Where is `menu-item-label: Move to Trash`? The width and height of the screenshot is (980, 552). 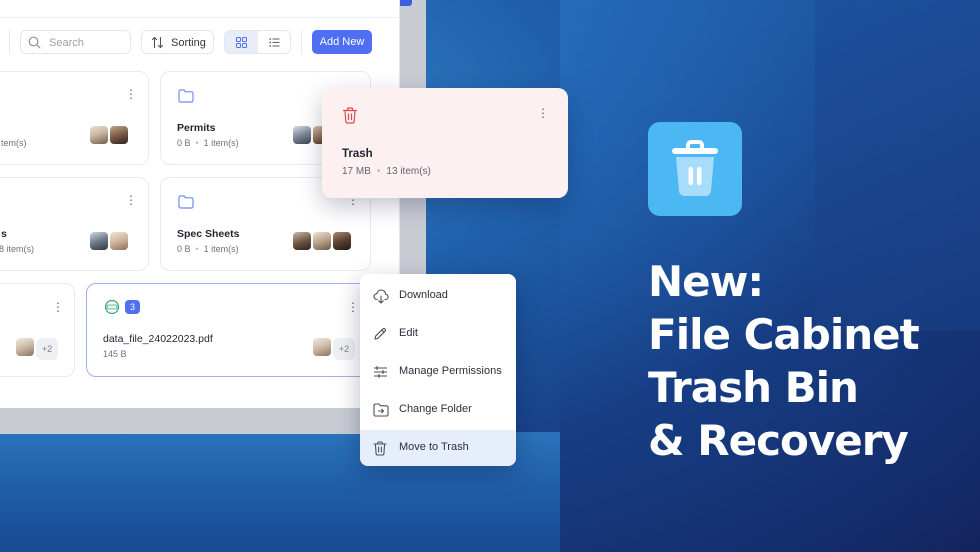 menu-item-label: Move to Trash is located at coordinates (434, 447).